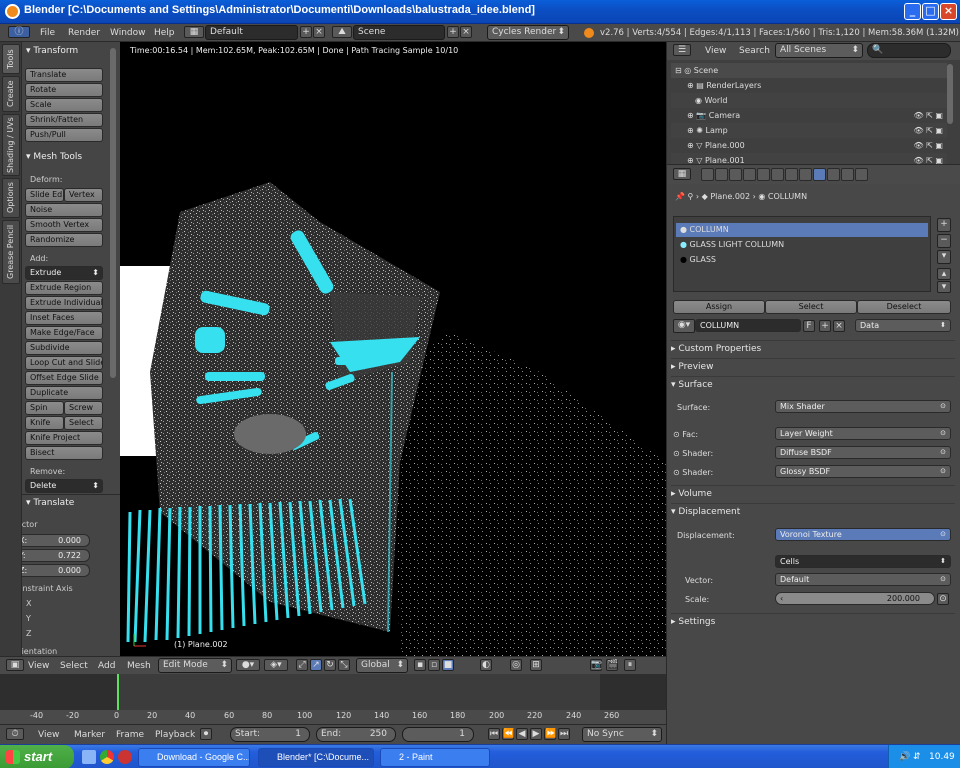 The image size is (960, 768). I want to click on slot-glass-light: ● GLASS LIGHT COLLUMN, so click(802, 245).